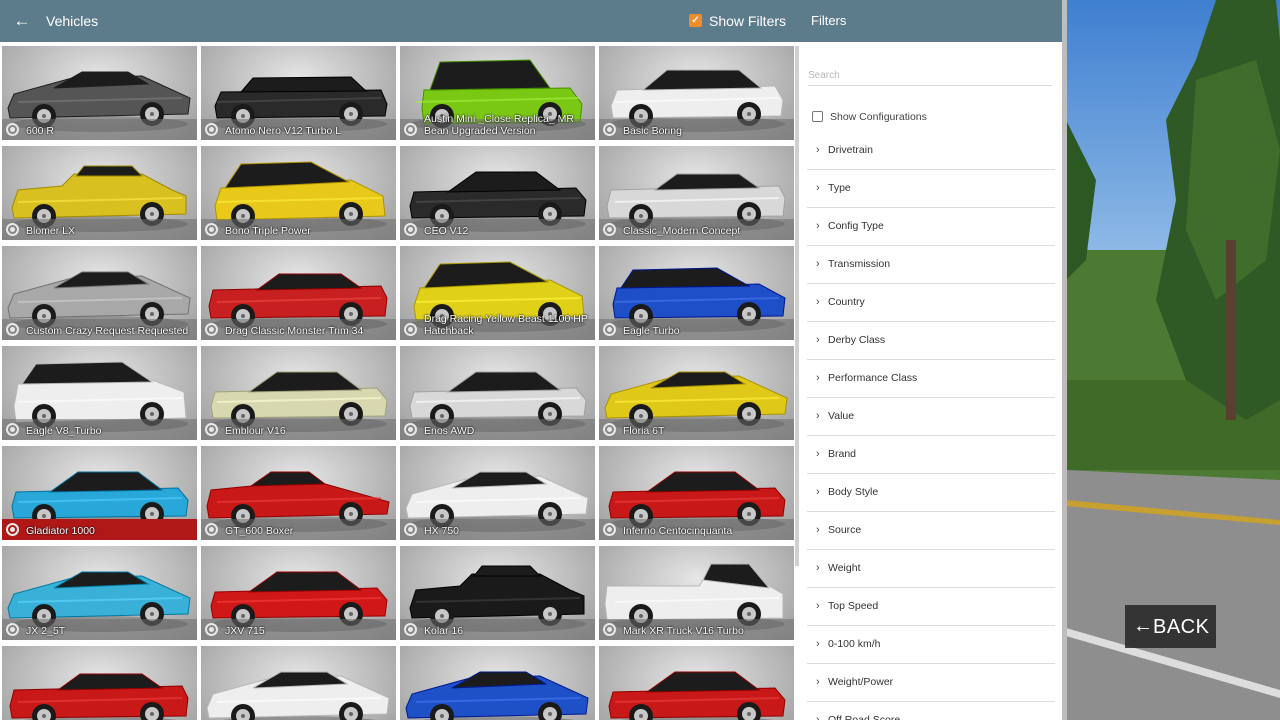 Image resolution: width=1280 pixels, height=720 pixels. Describe the element at coordinates (99, 193) in the screenshot. I see `vehicle-tile: Blomer LX` at that location.